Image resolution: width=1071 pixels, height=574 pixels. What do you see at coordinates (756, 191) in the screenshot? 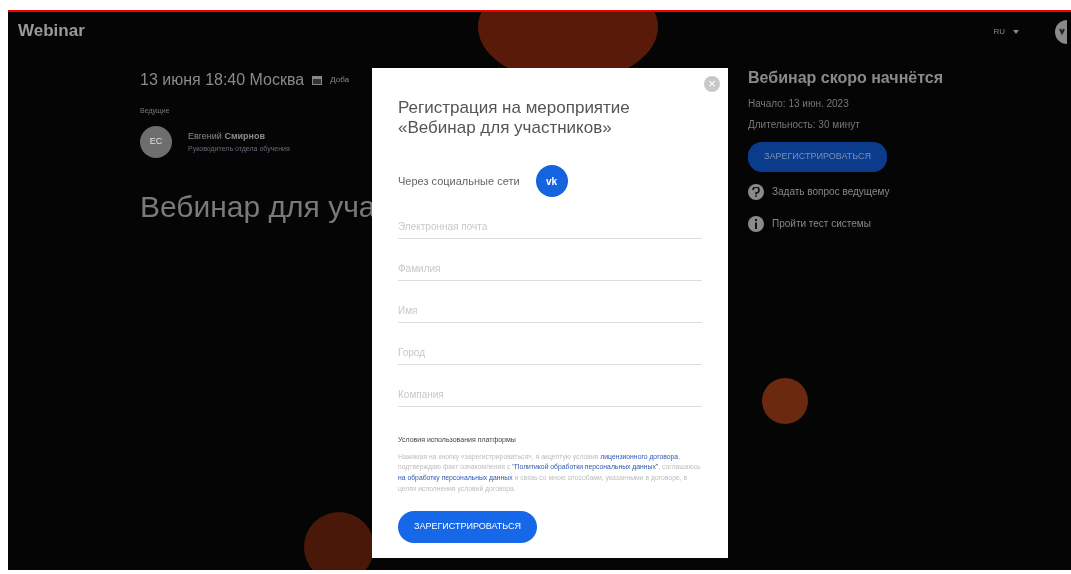
I see `help-icon` at bounding box center [756, 191].